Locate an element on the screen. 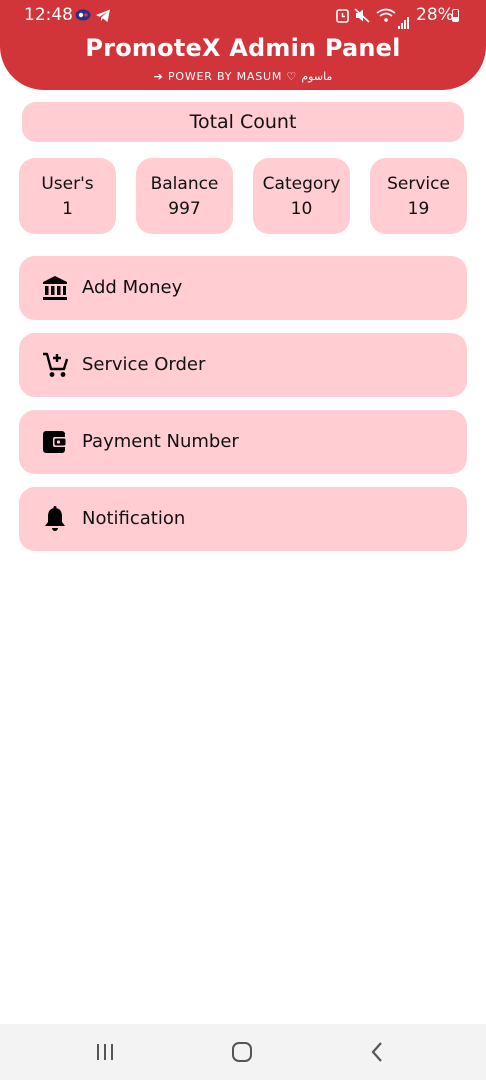  stat-value: 1 is located at coordinates (67, 209).